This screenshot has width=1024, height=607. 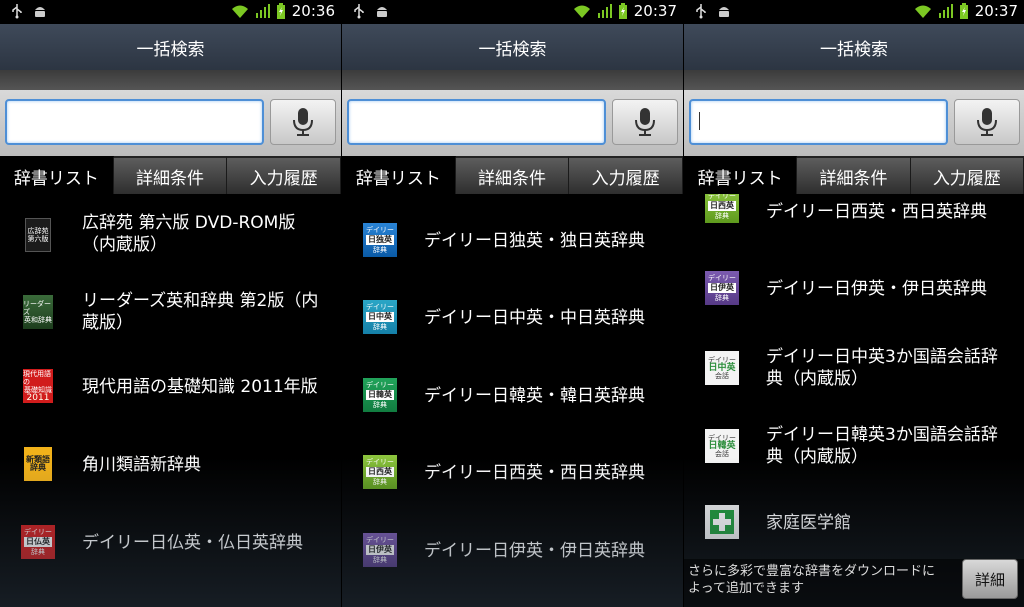 What do you see at coordinates (808, 523) in the screenshot?
I see `list-item-label: 家庭医学館` at bounding box center [808, 523].